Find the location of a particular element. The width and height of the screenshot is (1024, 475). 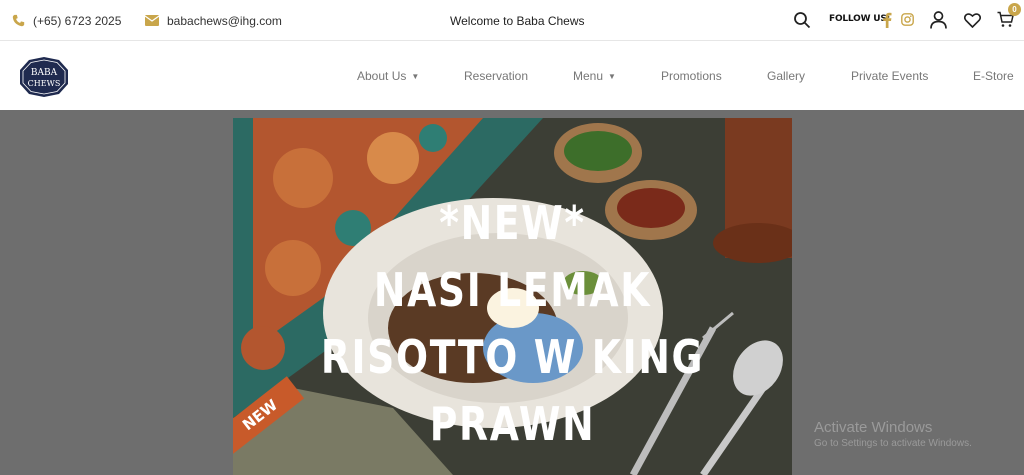

hero-line-4: PRAWN is located at coordinates (512, 424).